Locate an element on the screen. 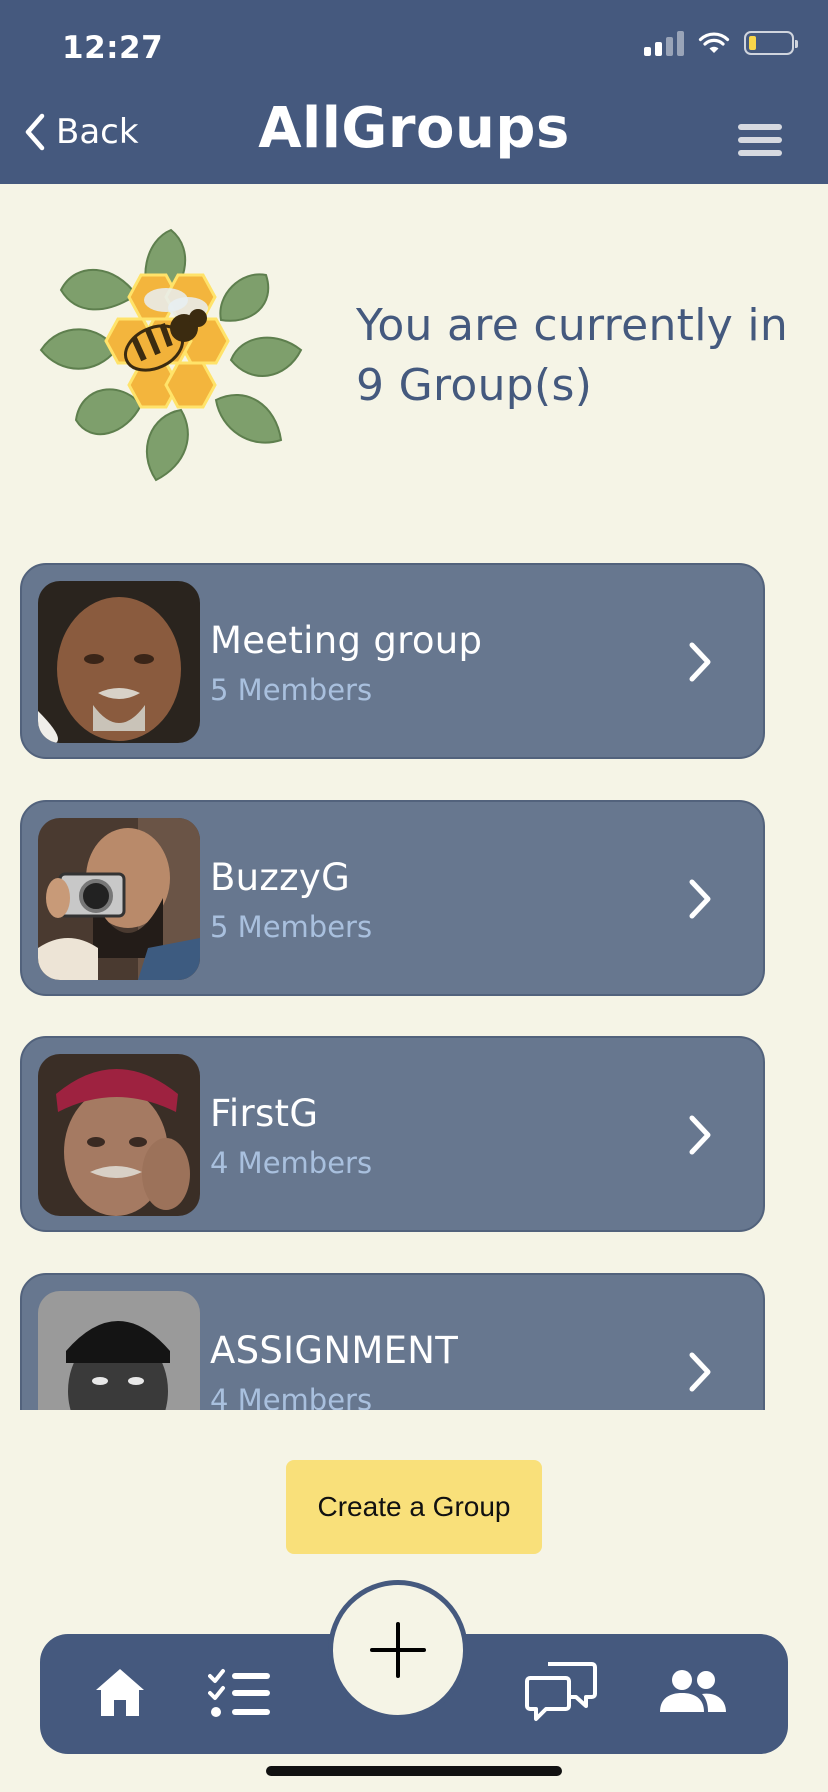 The width and height of the screenshot is (828, 1792). add-button is located at coordinates (398, 1650).